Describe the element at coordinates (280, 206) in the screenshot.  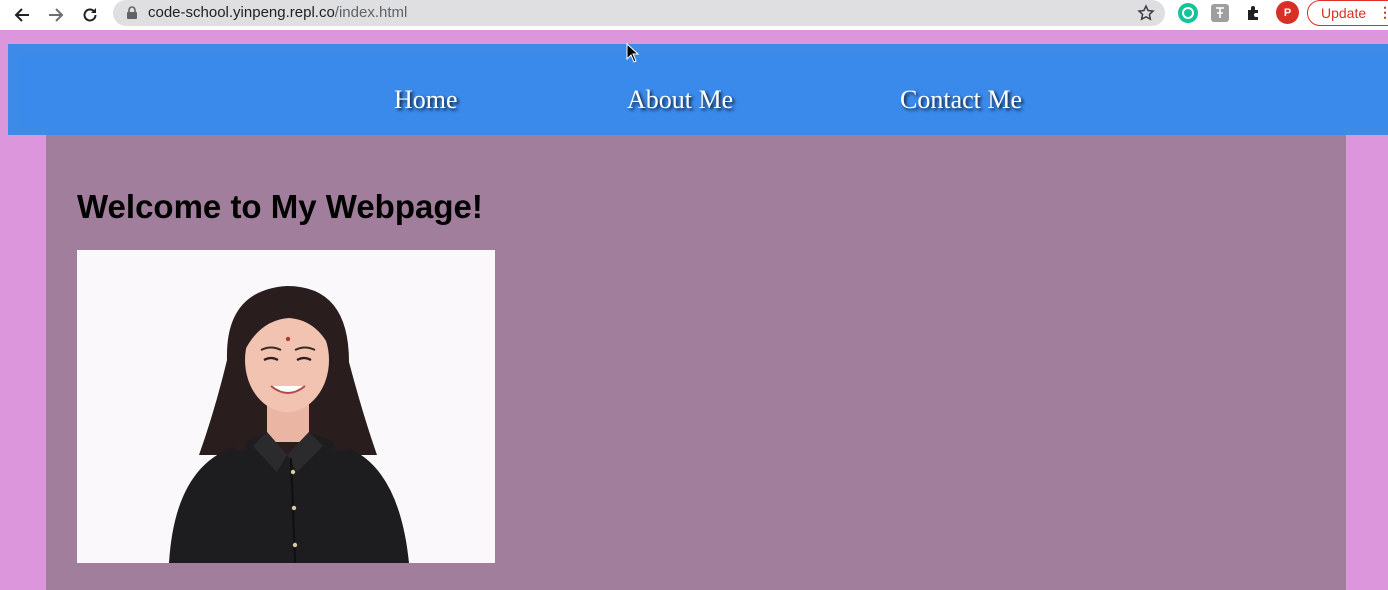
I see `page-heading: Welcome to My Webpage!` at that location.